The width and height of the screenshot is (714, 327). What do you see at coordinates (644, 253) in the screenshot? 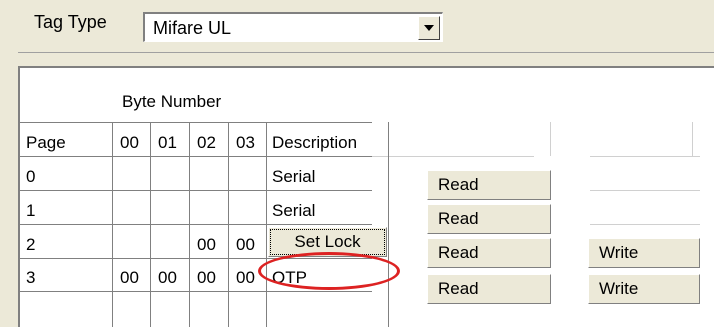
I see `row-2-write-button: Write` at bounding box center [644, 253].